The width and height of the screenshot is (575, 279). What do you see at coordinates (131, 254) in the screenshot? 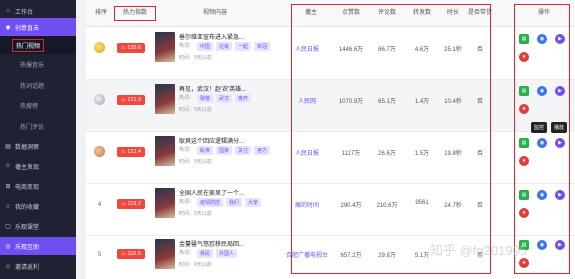
I see `hot-badge: ♨ 116.5` at bounding box center [131, 254].